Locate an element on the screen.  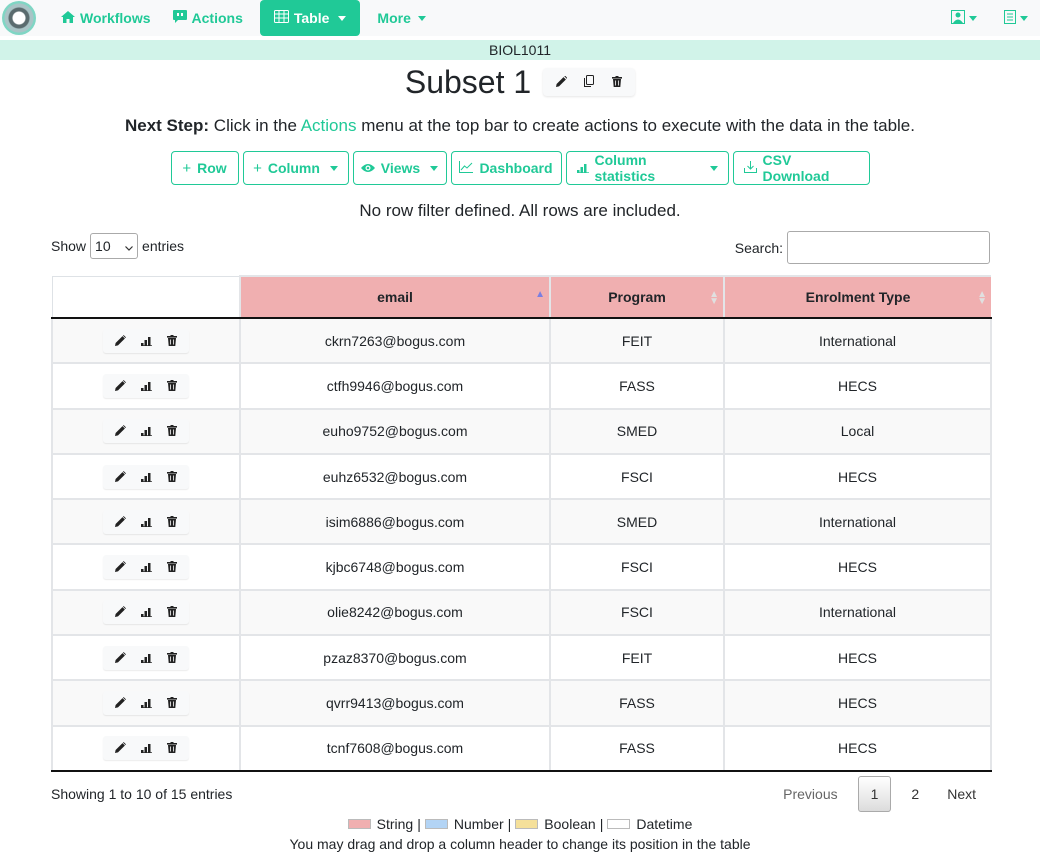
column-type-legend: String | Number | Boolean | Datetime is located at coordinates (520, 824).